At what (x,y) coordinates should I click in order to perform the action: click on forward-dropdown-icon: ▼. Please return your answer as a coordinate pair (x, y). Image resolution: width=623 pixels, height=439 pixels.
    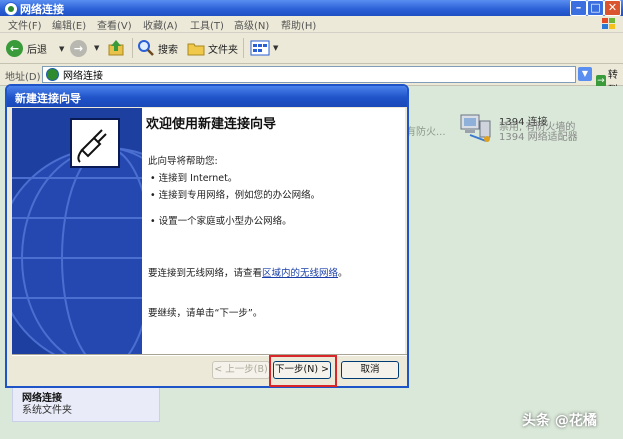
    Looking at the image, I should click on (97, 48).